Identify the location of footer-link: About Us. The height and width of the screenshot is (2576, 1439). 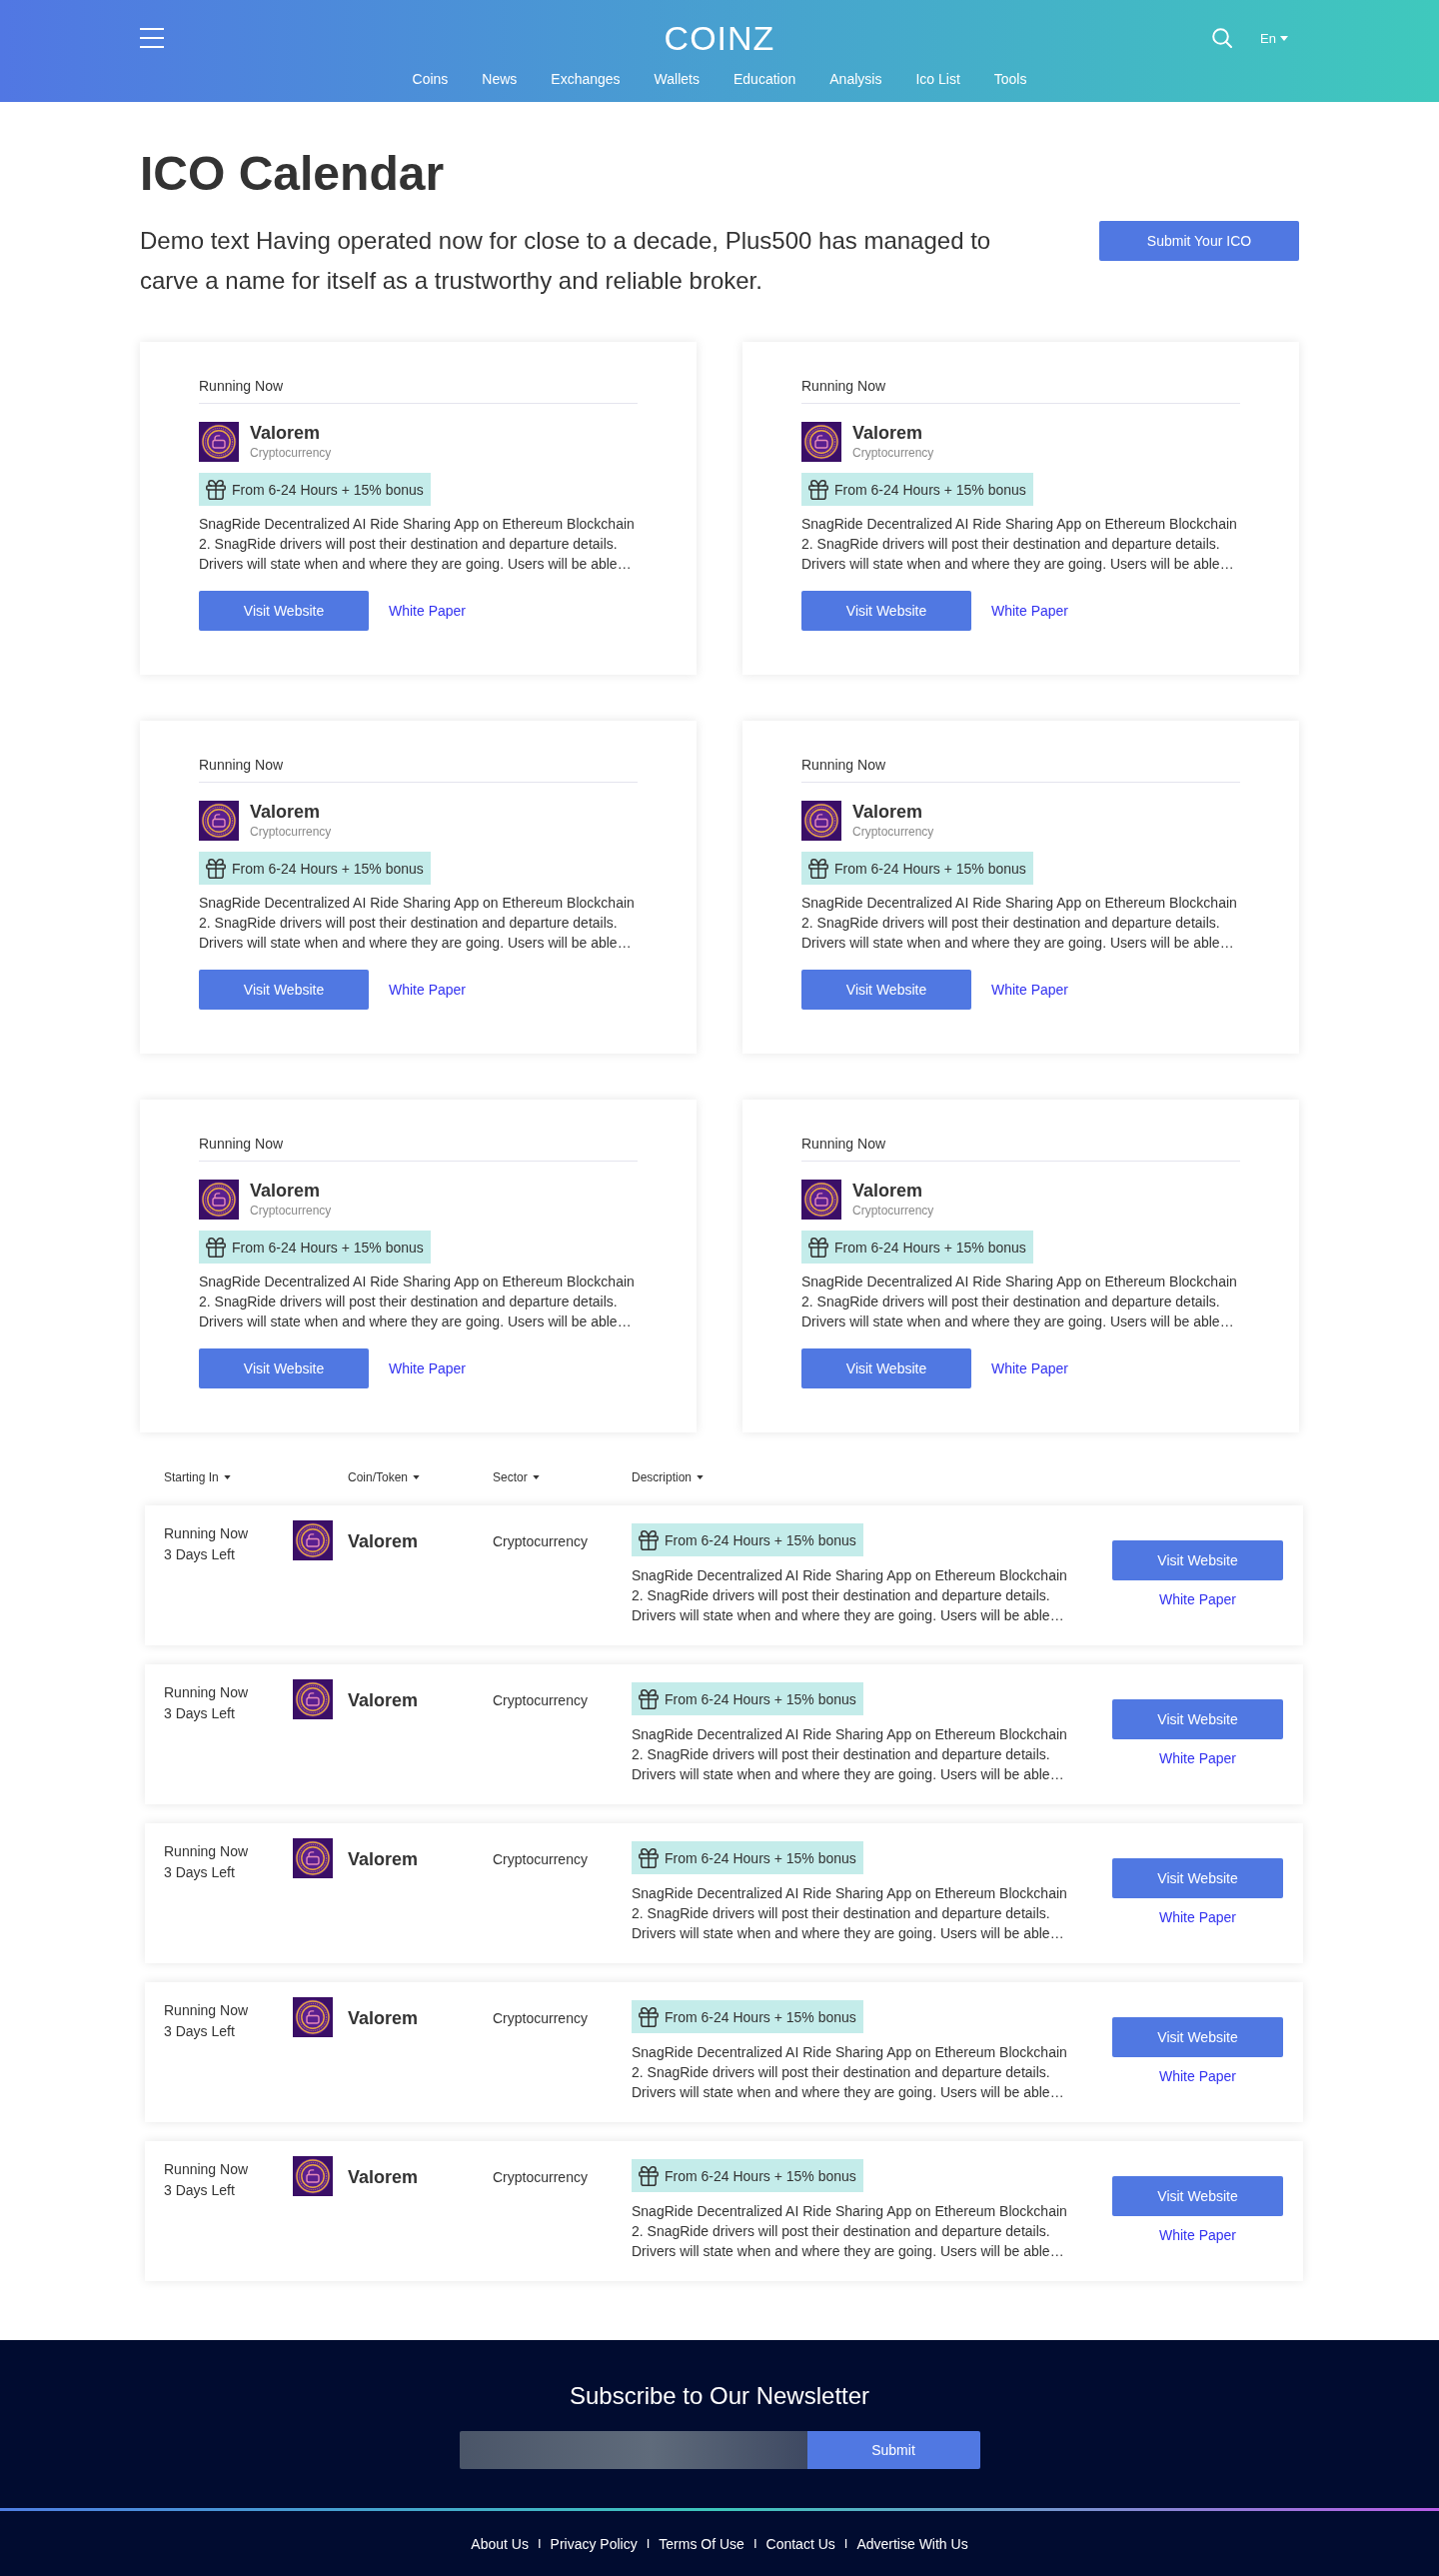
(500, 2544).